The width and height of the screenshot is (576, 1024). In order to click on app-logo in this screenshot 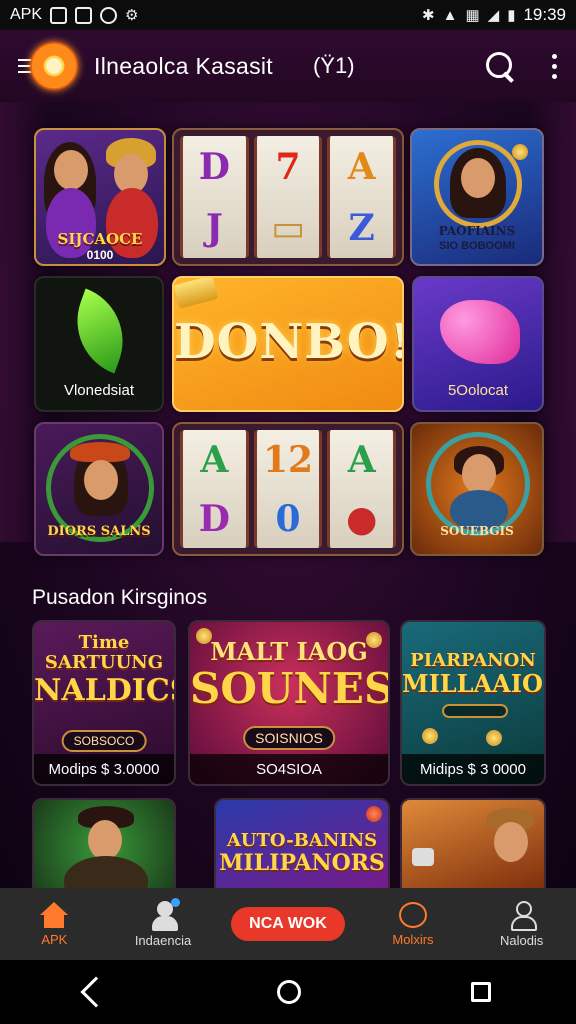, I will do `click(54, 66)`.